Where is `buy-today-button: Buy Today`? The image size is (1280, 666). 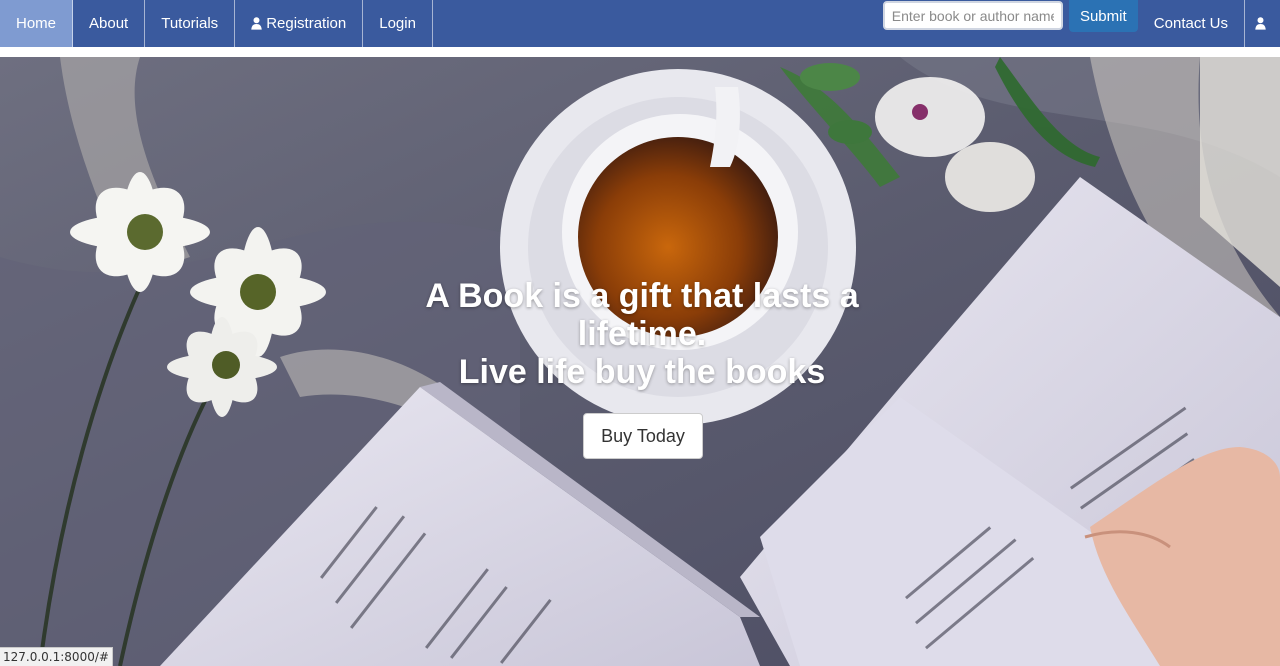
buy-today-button: Buy Today is located at coordinates (643, 436).